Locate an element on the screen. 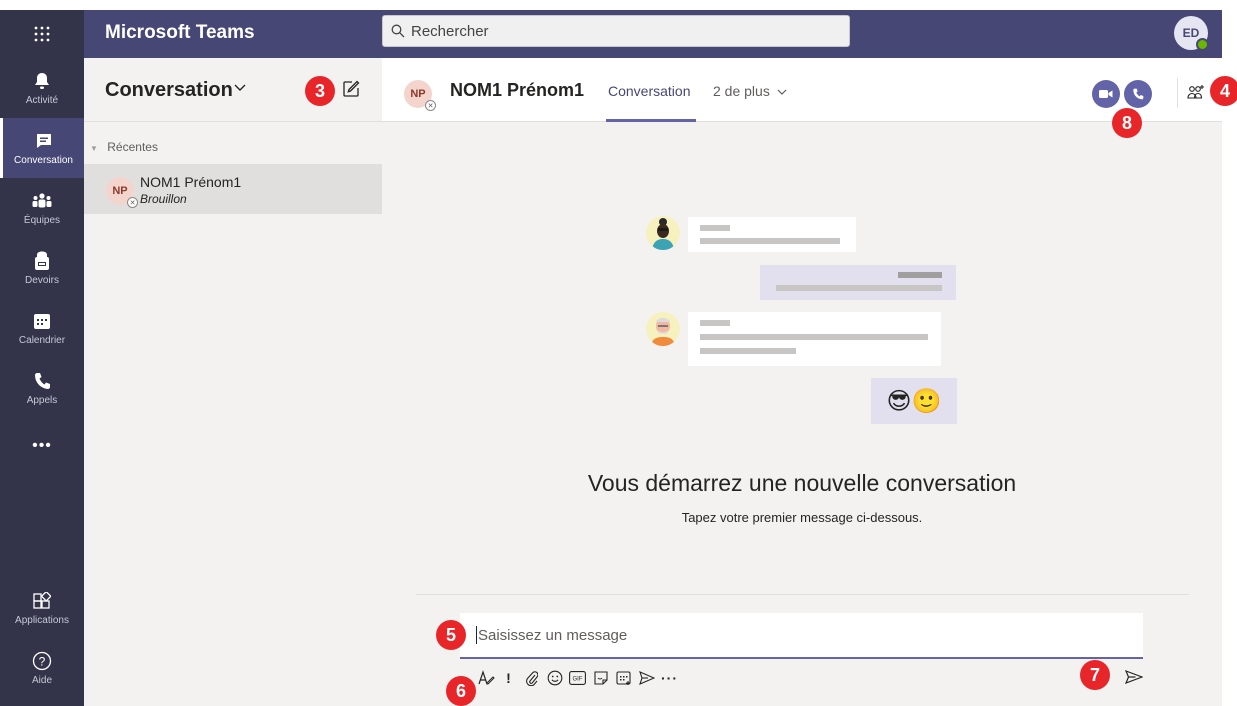 This screenshot has height=706, width=1237. bell-icon is located at coordinates (42, 81).